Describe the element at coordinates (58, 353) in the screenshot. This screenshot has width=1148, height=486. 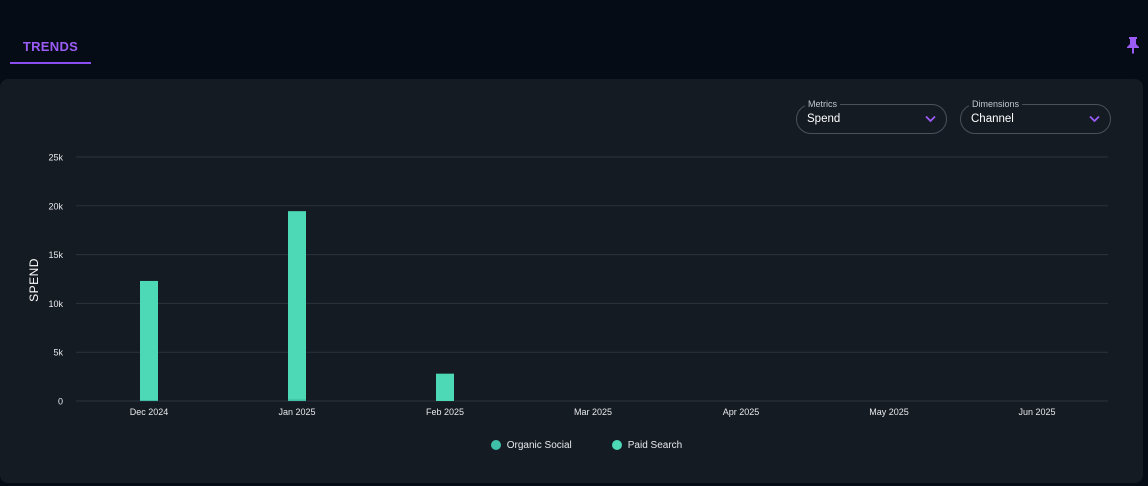
I see `y-tick-label: 5k` at that location.